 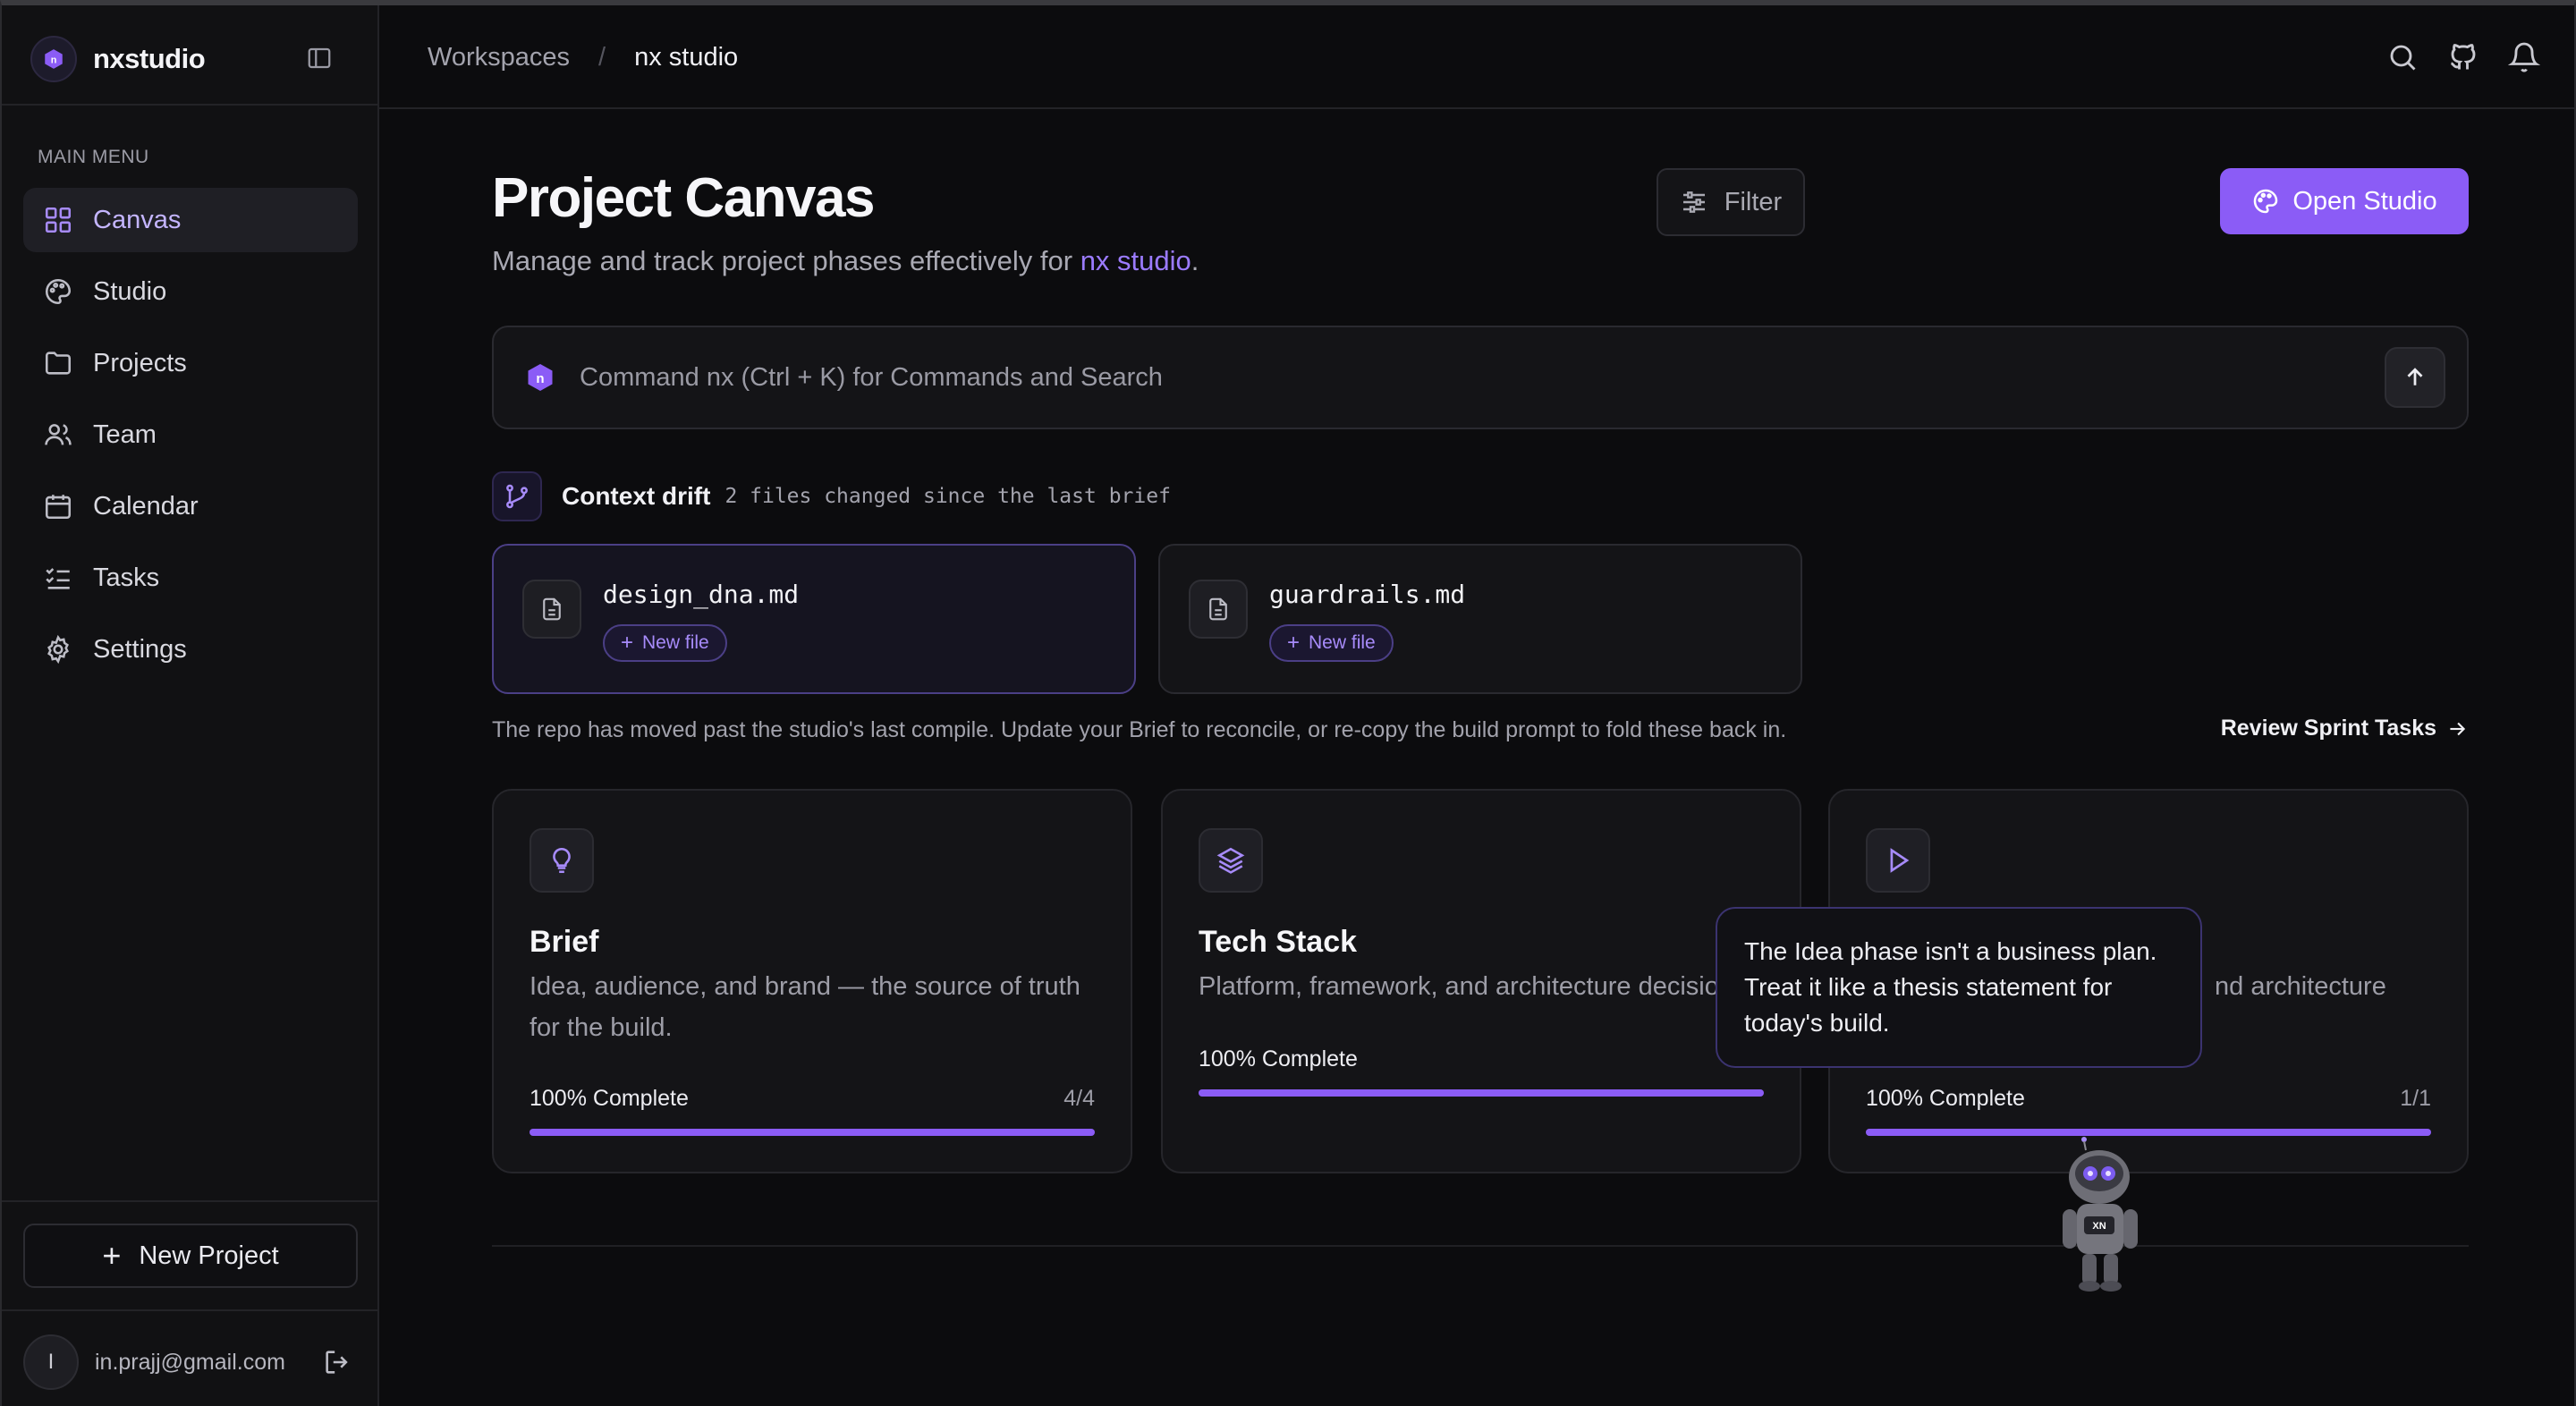 I want to click on calendar-icon, so click(x=58, y=508).